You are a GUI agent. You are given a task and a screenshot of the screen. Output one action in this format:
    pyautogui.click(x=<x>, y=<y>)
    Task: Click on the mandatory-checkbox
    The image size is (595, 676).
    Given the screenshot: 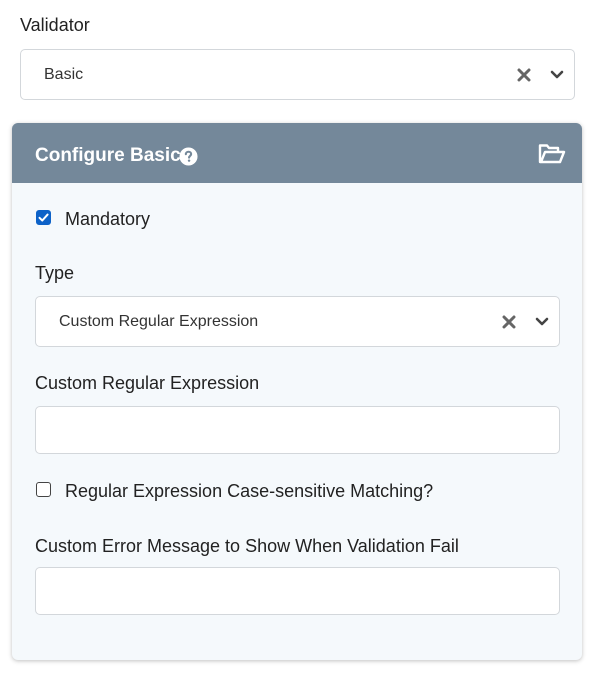 What is the action you would take?
    pyautogui.click(x=43, y=217)
    